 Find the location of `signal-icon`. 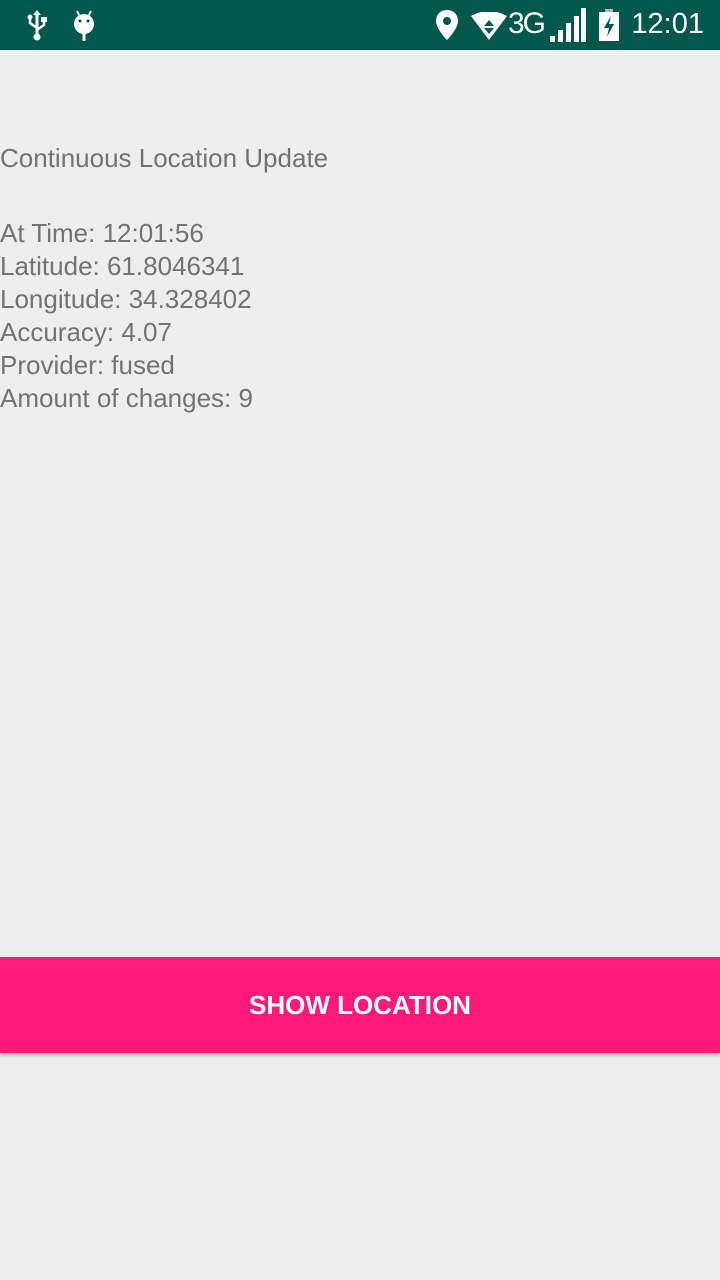

signal-icon is located at coordinates (568, 25).